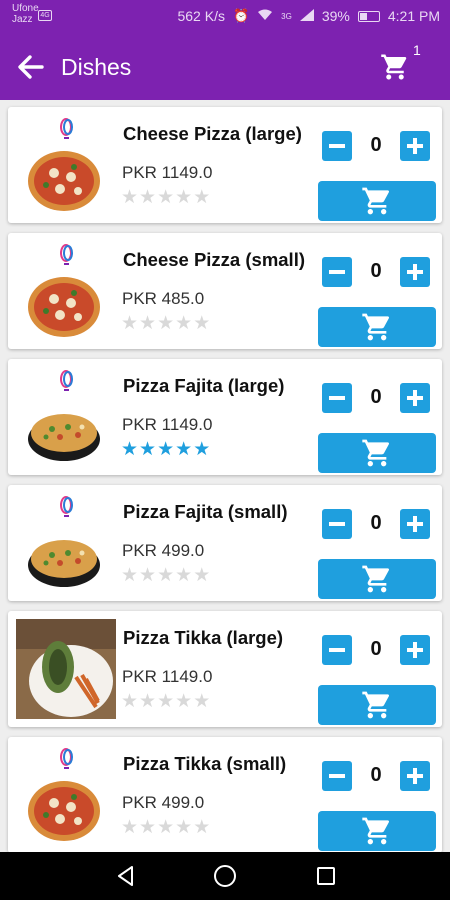 Image resolution: width=450 pixels, height=900 pixels. Describe the element at coordinates (22, 19) in the screenshot. I see `carrier-name-2: Jazz` at that location.